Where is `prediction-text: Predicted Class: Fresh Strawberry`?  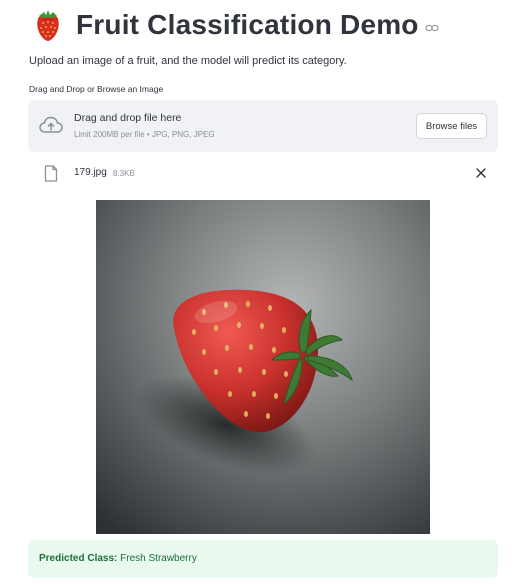
prediction-text: Predicted Class: Fresh Strawberry is located at coordinates (118, 558).